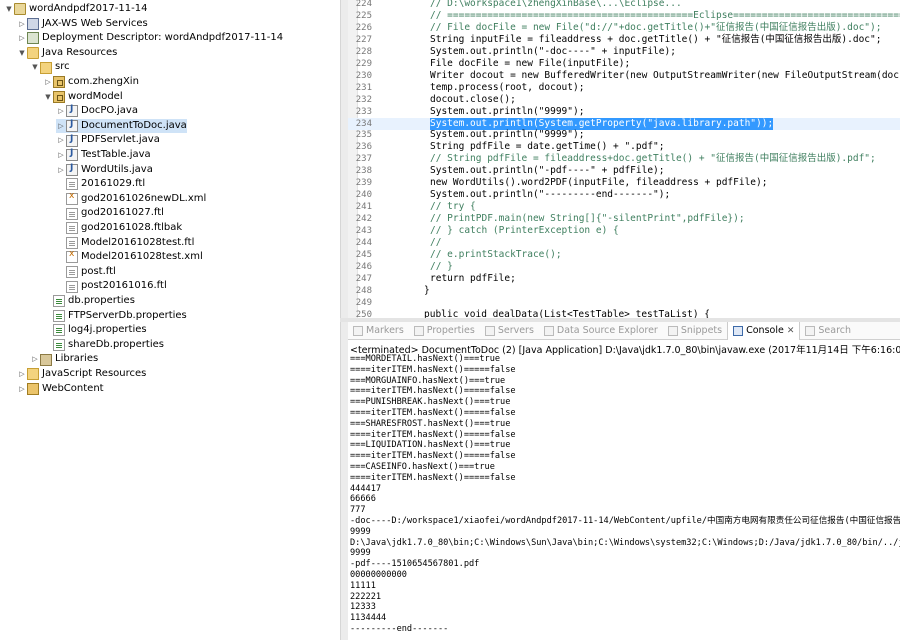  Describe the element at coordinates (129, 257) in the screenshot. I see `tree-item: Model20161028test.xml` at that location.